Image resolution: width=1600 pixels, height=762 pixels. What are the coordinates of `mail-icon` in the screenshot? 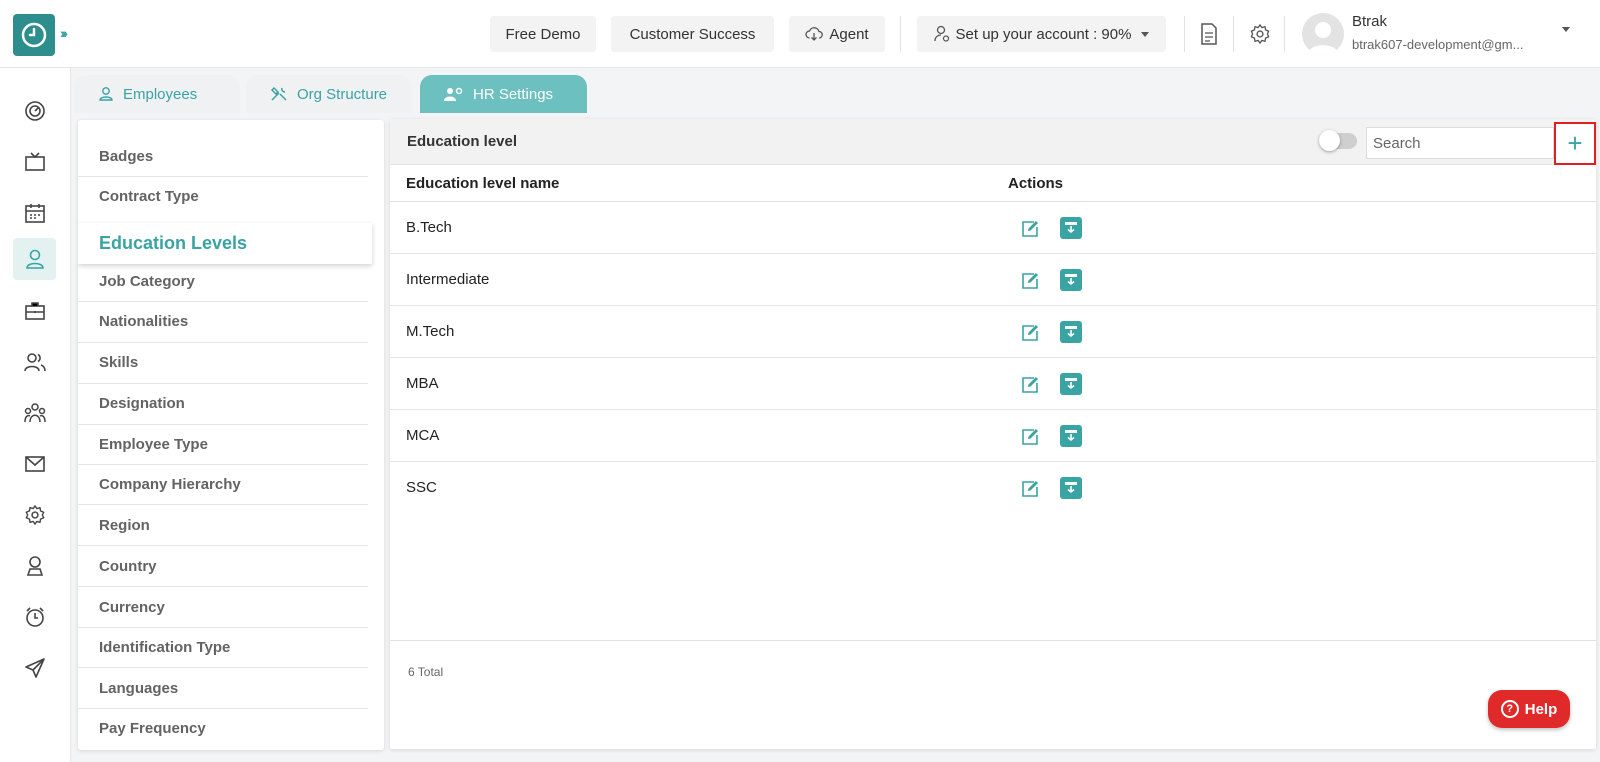 It's located at (34, 464).